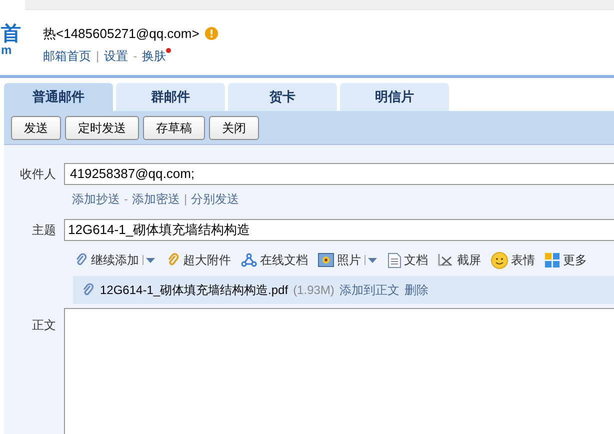  What do you see at coordinates (416, 290) in the screenshot?
I see `attachment-action: 删除` at bounding box center [416, 290].